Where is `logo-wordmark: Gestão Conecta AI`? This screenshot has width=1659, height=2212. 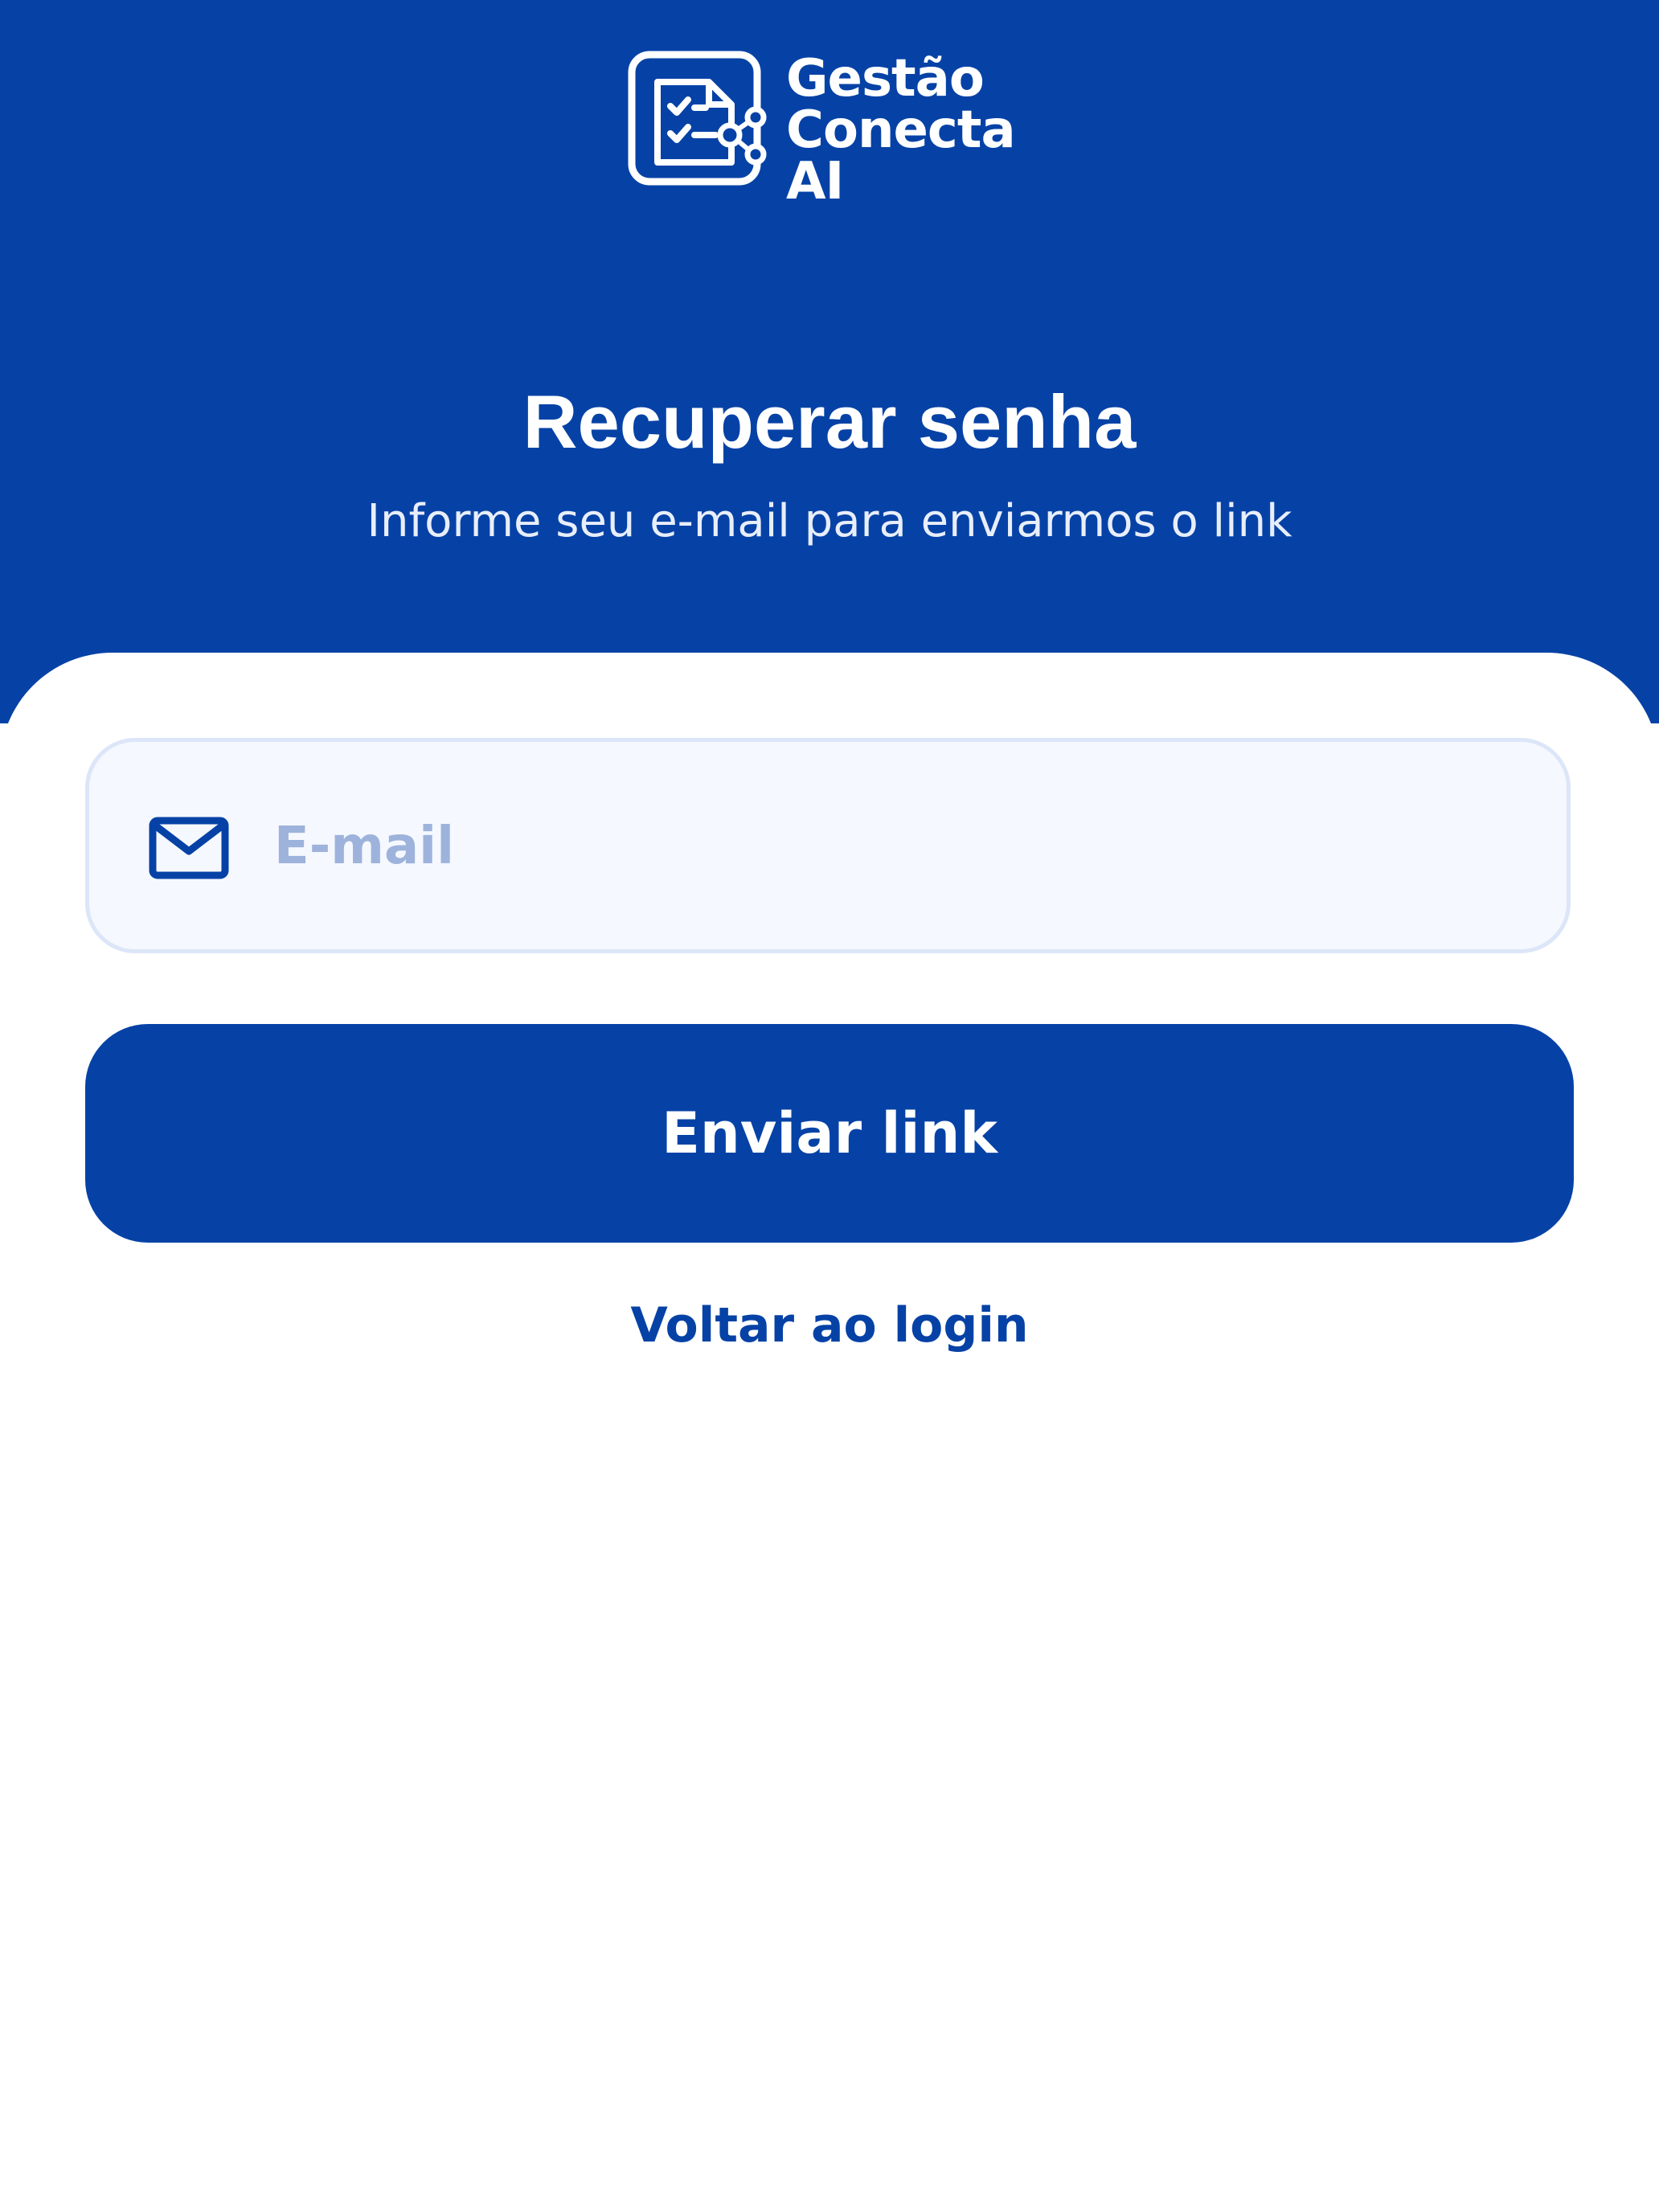
logo-wordmark: Gestão Conecta AI is located at coordinates (901, 130).